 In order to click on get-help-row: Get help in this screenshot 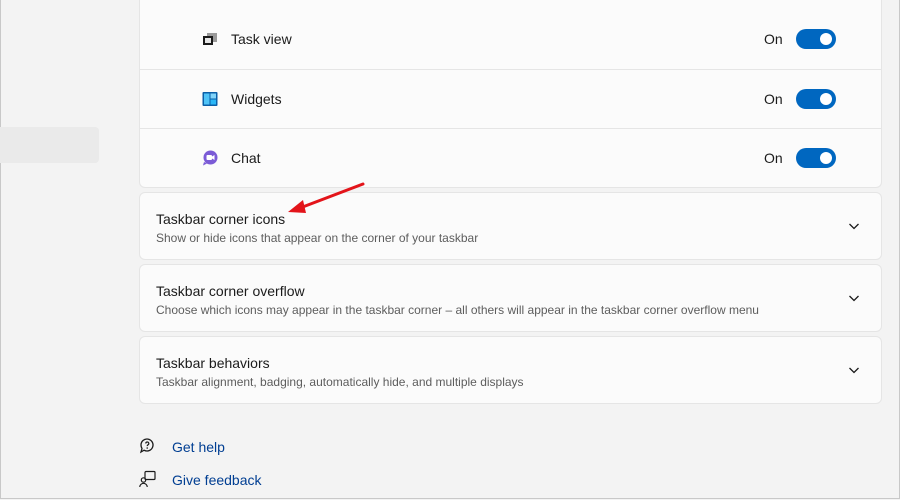, I will do `click(239, 447)`.